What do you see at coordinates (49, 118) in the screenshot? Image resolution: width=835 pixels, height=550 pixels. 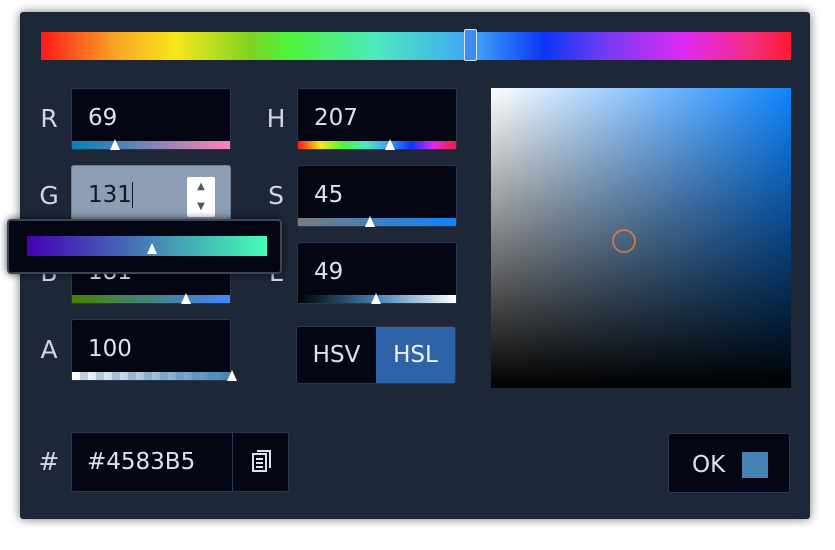 I see `label-r: R` at bounding box center [49, 118].